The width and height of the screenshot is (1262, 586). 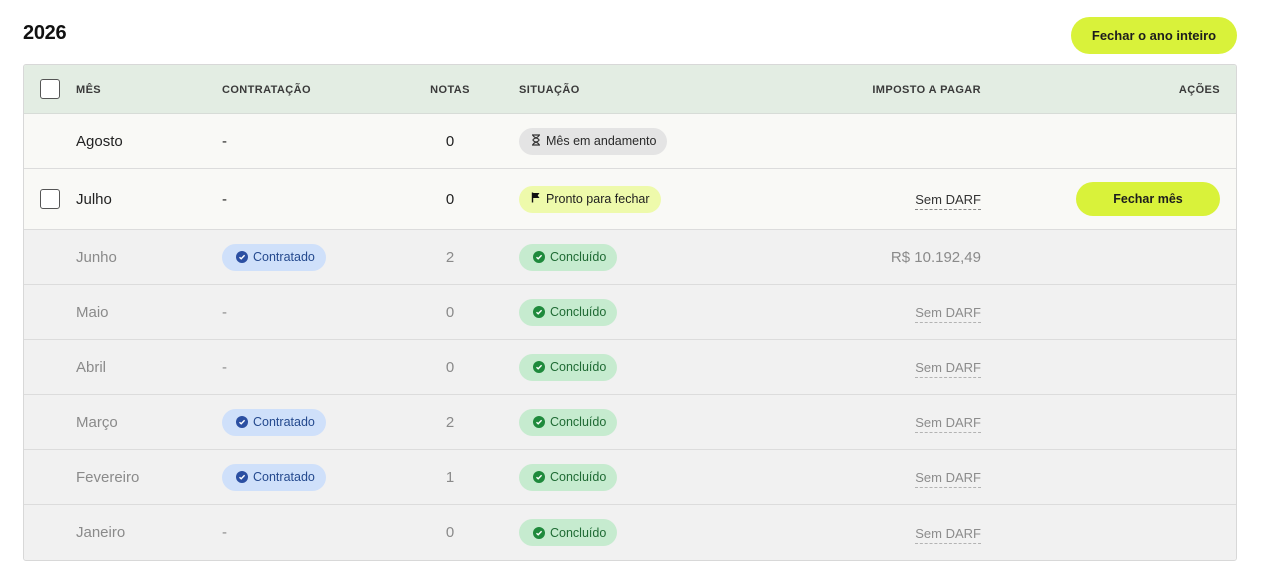 I want to click on column-header-status: SITUAÇÃO, so click(x=549, y=89).